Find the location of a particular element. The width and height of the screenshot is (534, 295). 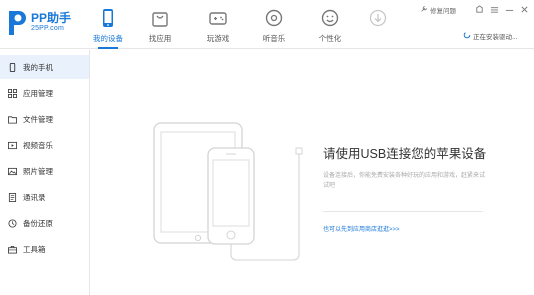

nav-games: 玩游戏 is located at coordinates (218, 24).